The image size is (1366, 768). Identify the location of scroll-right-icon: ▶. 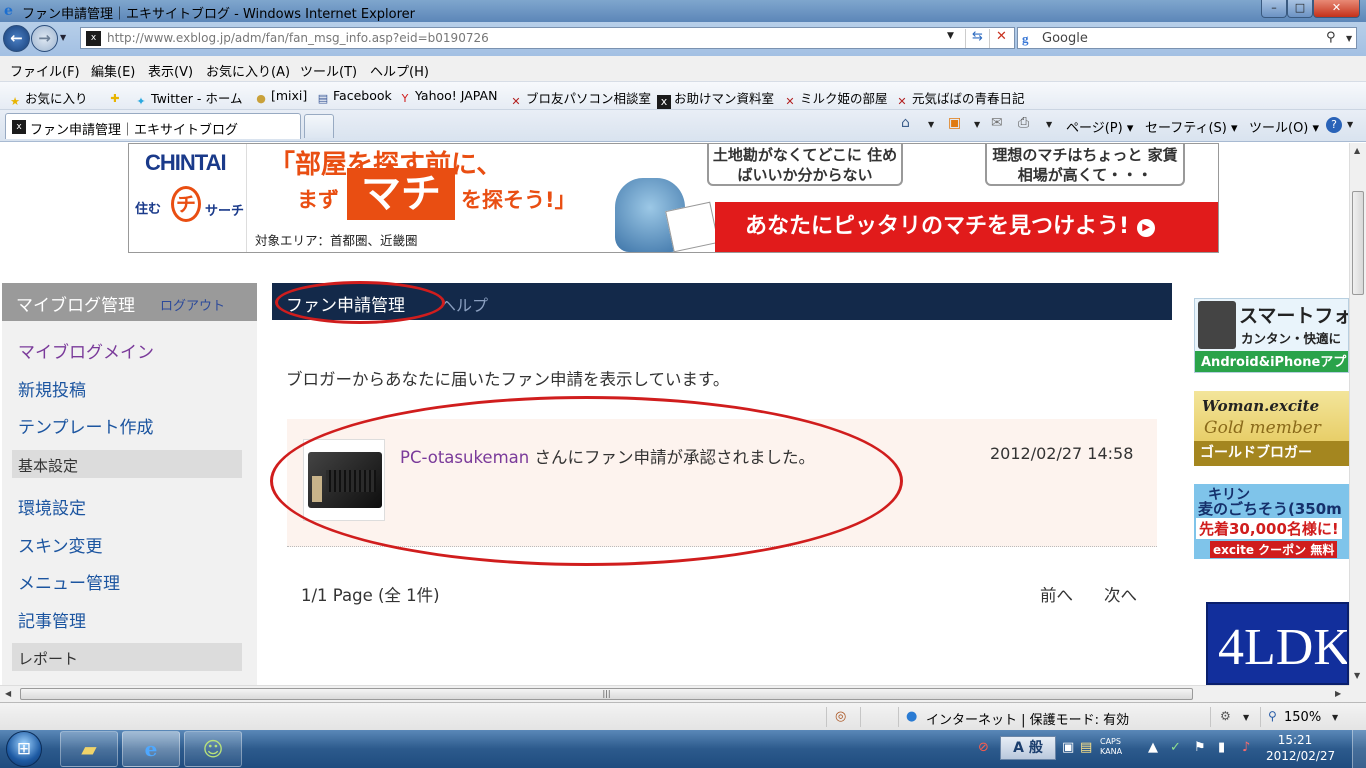
(1338, 693).